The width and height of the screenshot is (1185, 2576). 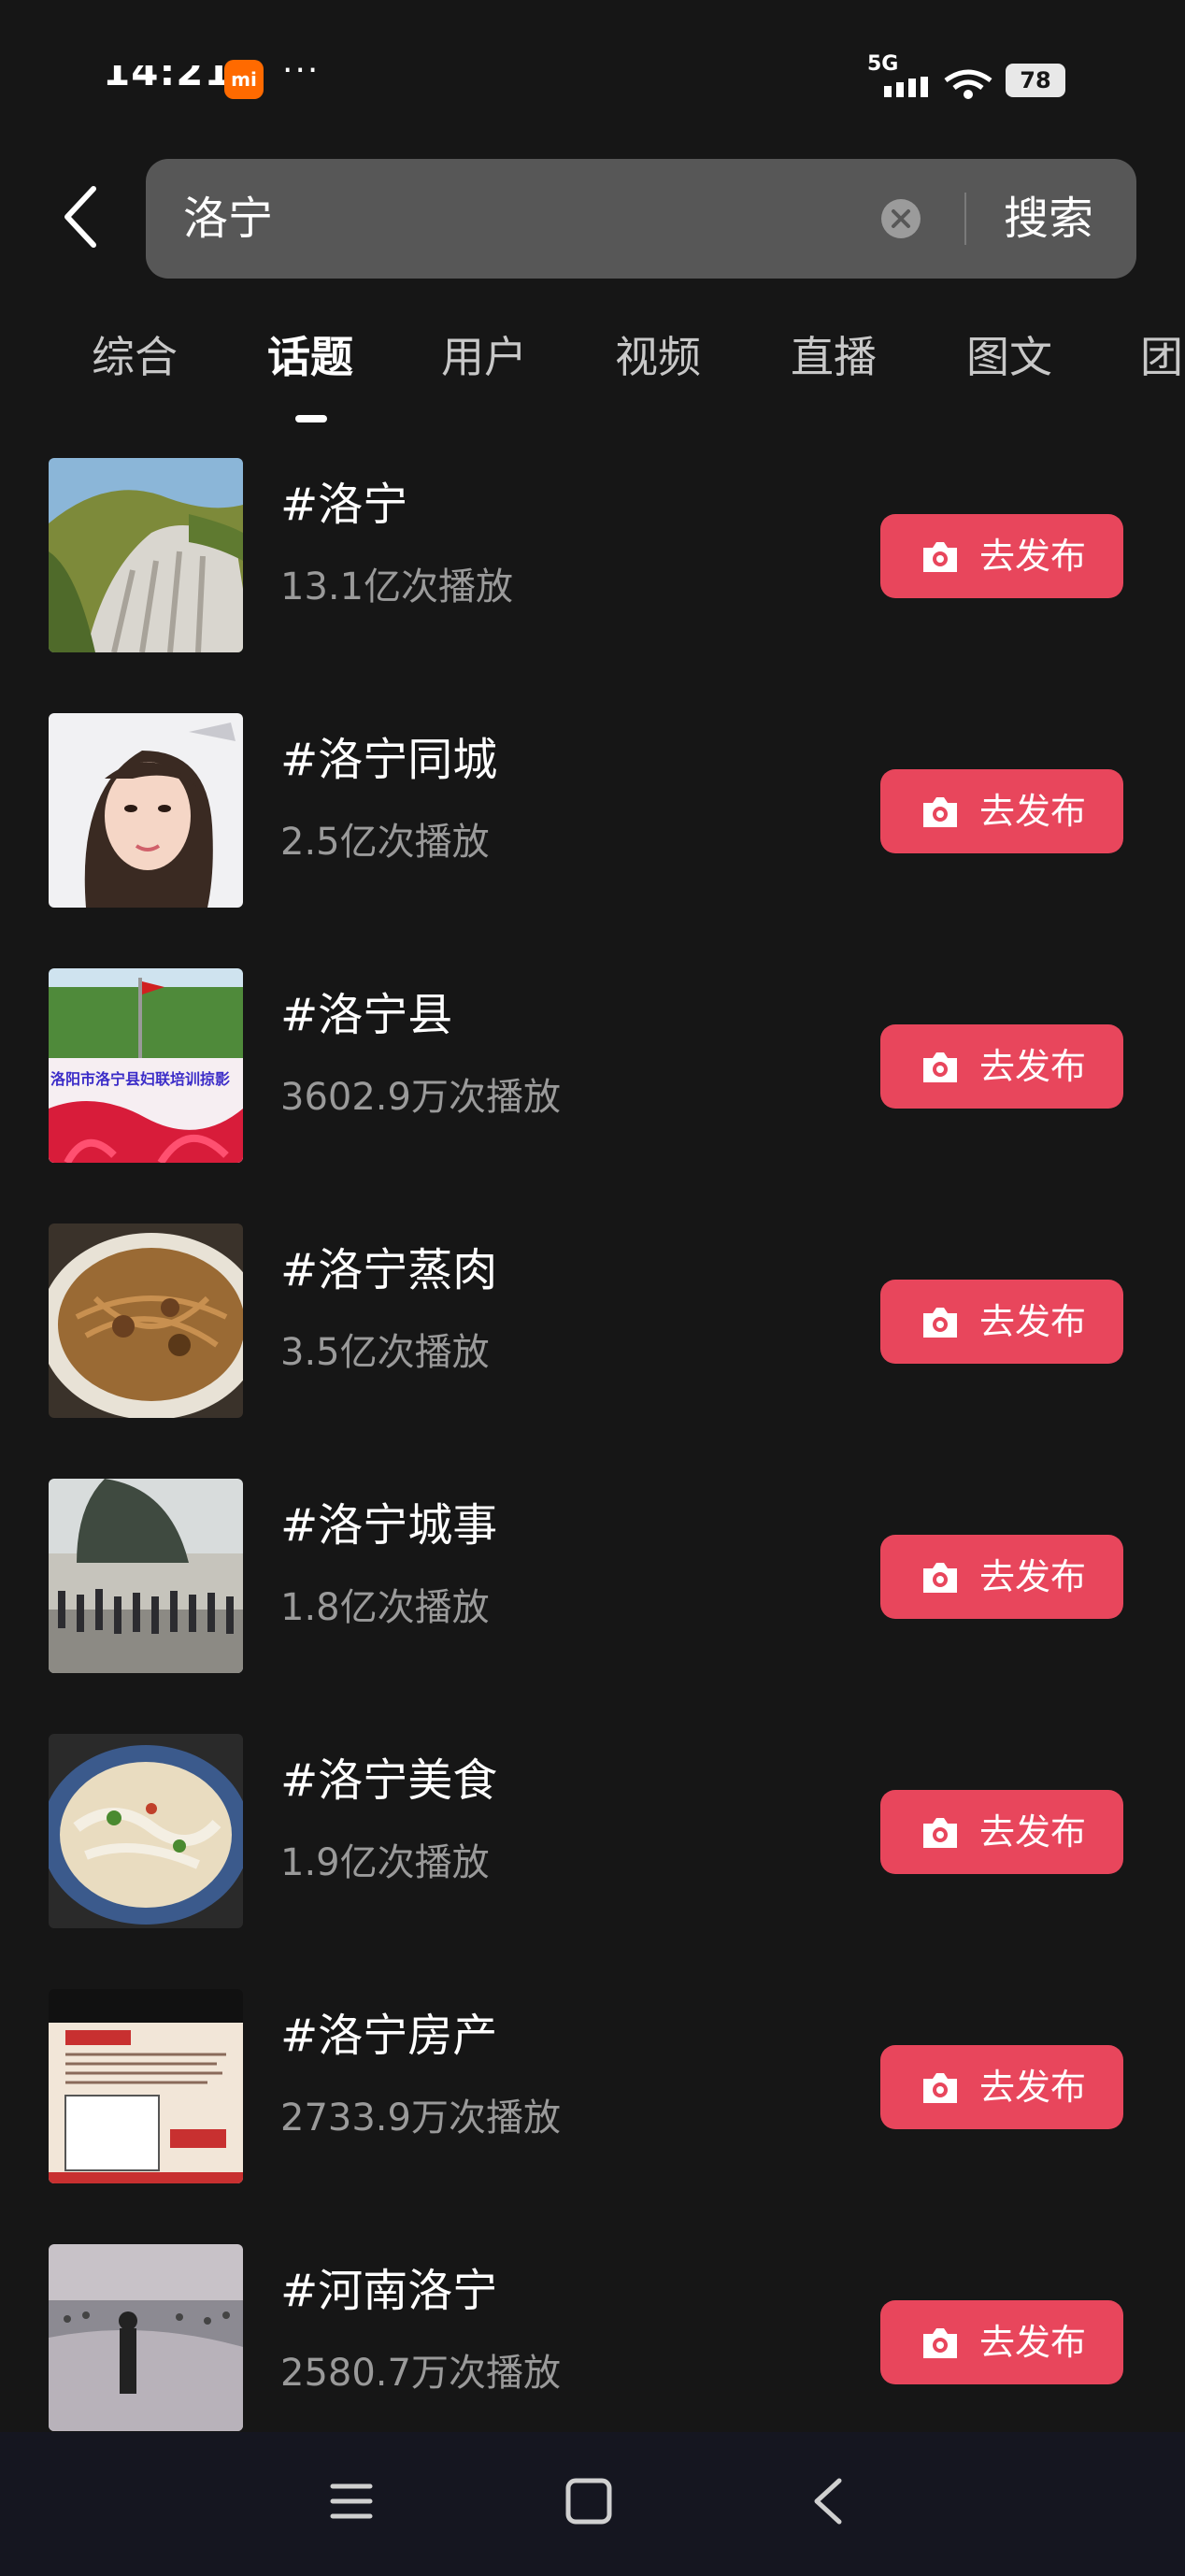 I want to click on more-notifications-icon: ···, so click(x=301, y=70).